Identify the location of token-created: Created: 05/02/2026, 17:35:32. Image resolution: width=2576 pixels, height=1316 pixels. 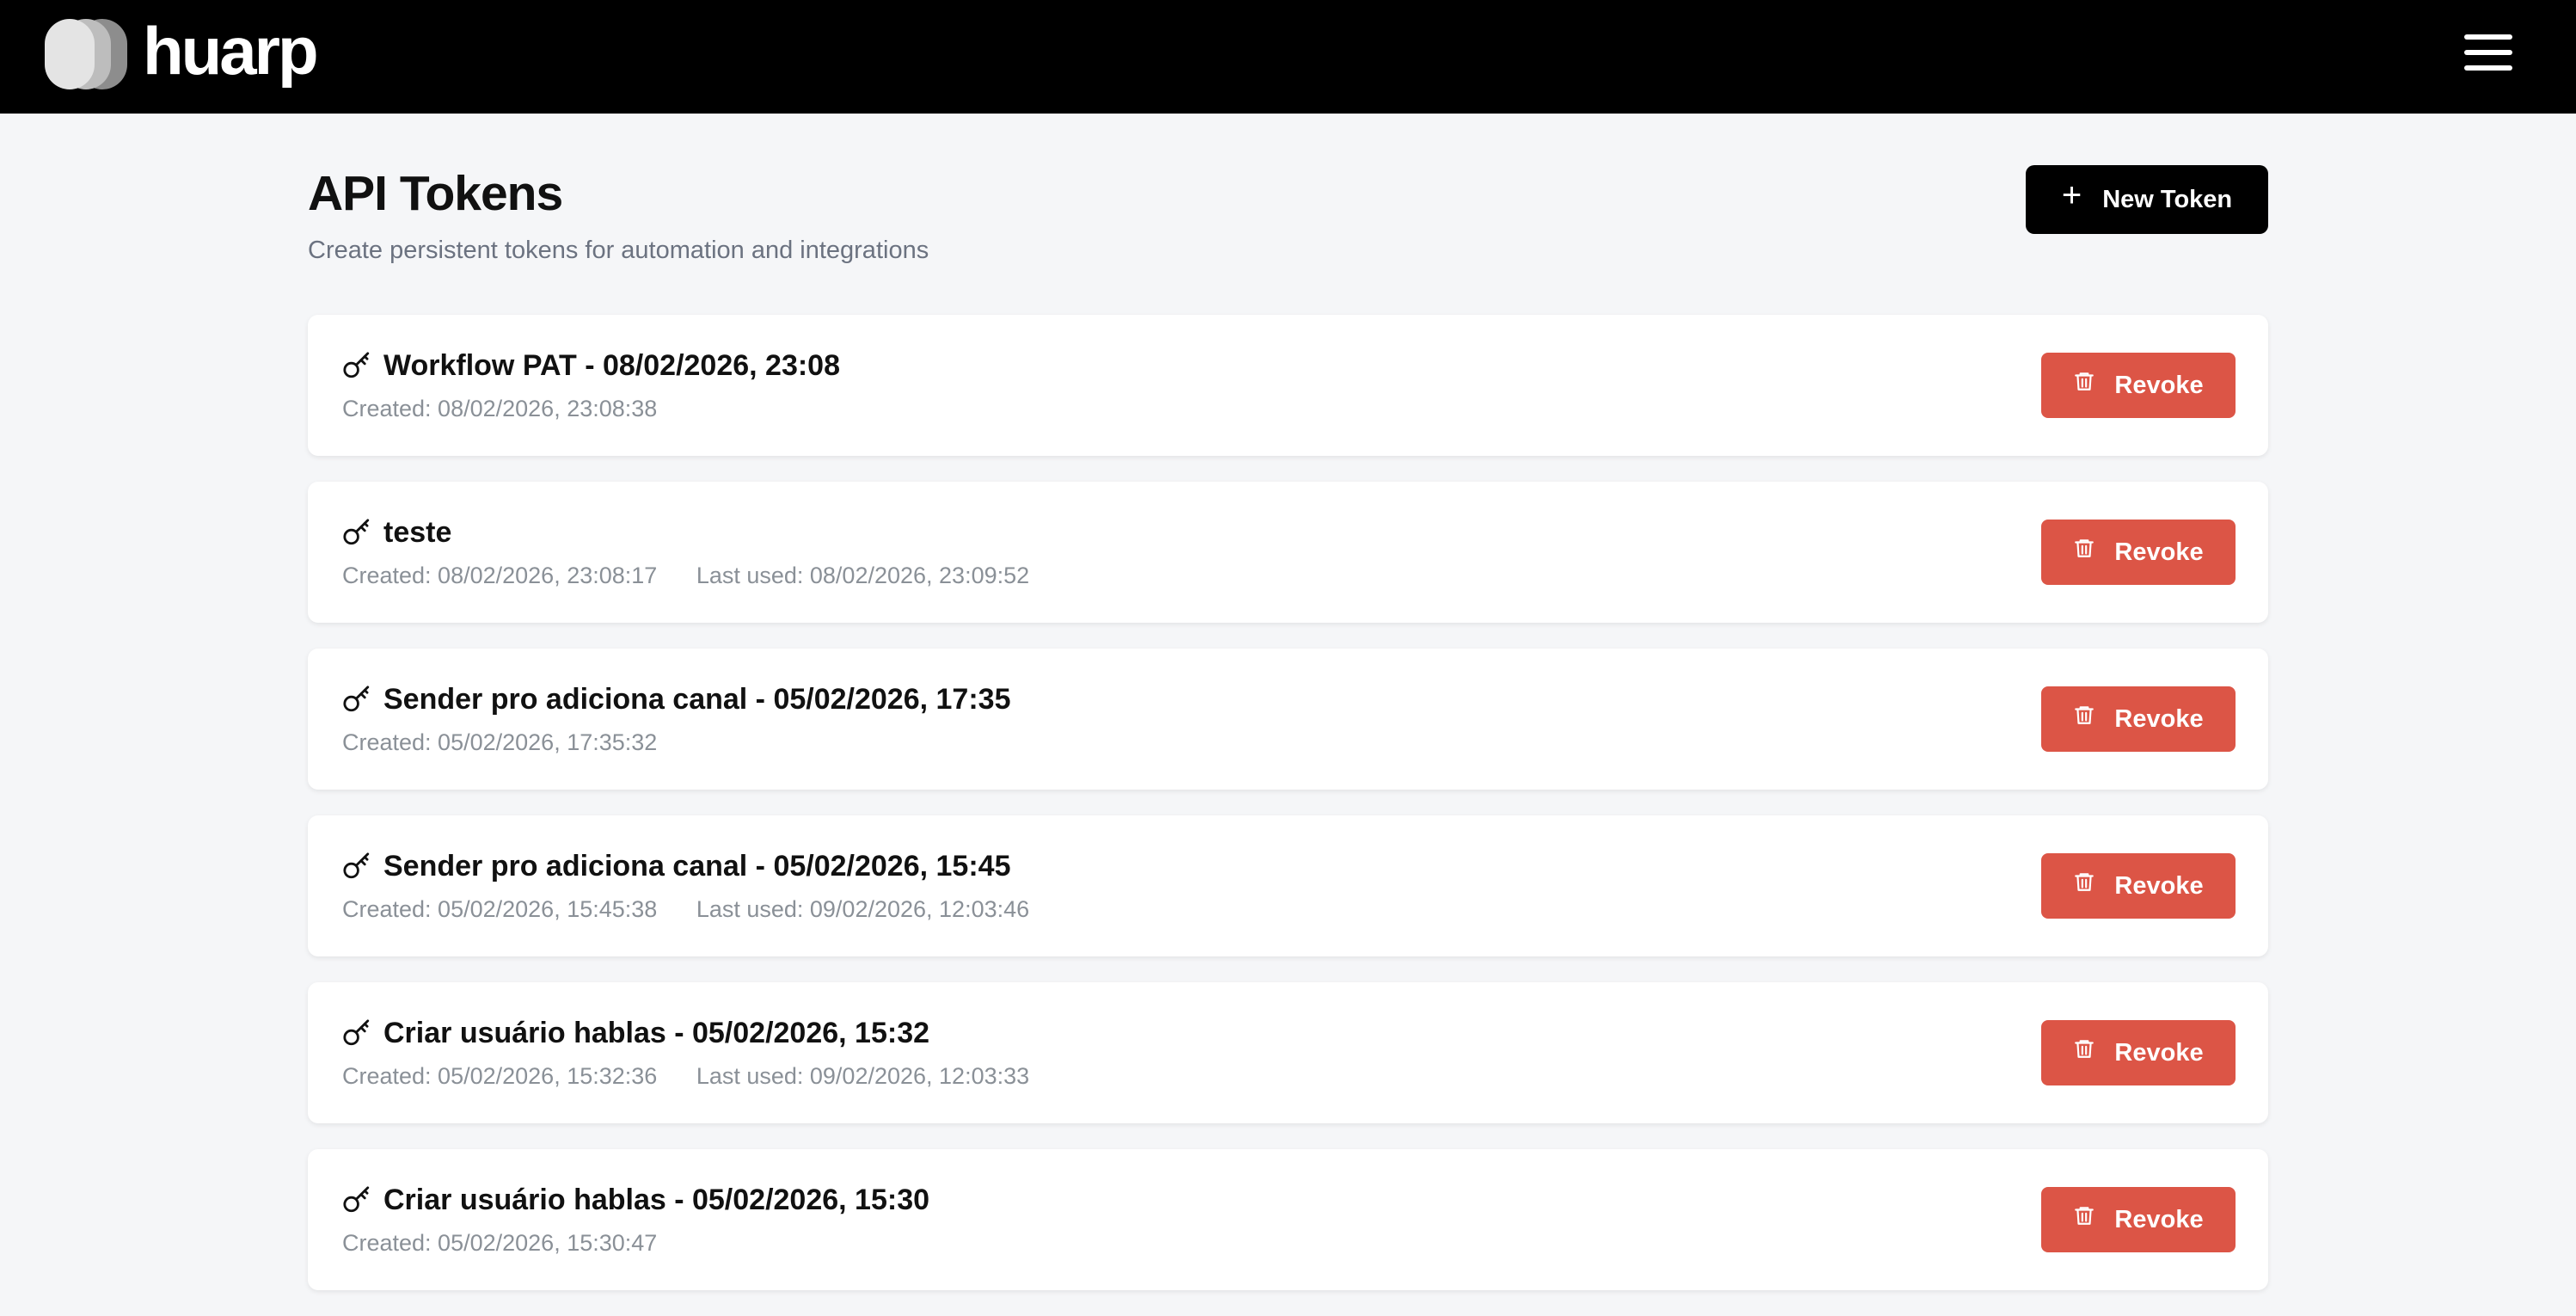
(500, 742).